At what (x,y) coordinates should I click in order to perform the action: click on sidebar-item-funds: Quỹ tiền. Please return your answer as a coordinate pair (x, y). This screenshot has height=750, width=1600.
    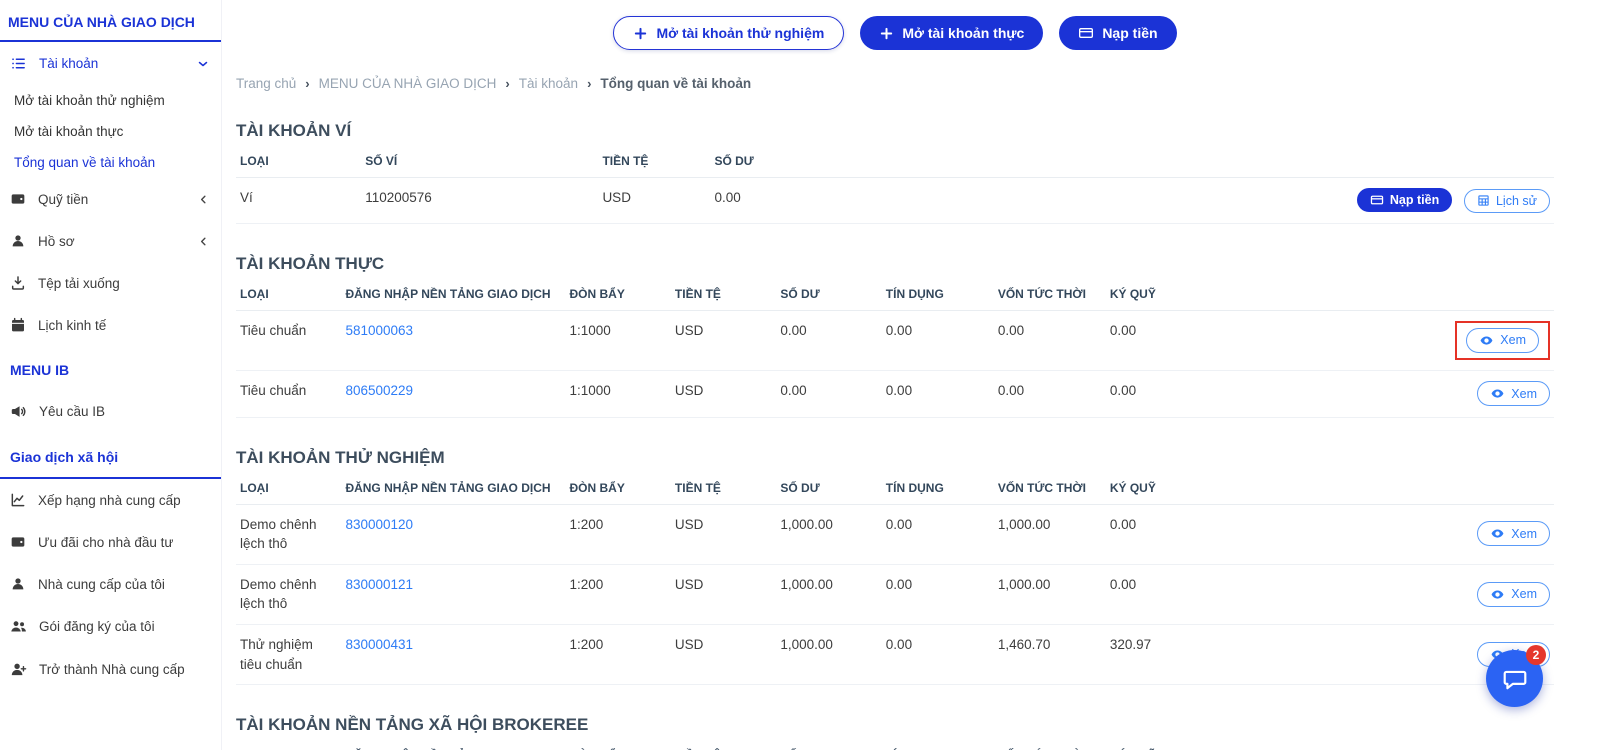
    Looking at the image, I should click on (110, 199).